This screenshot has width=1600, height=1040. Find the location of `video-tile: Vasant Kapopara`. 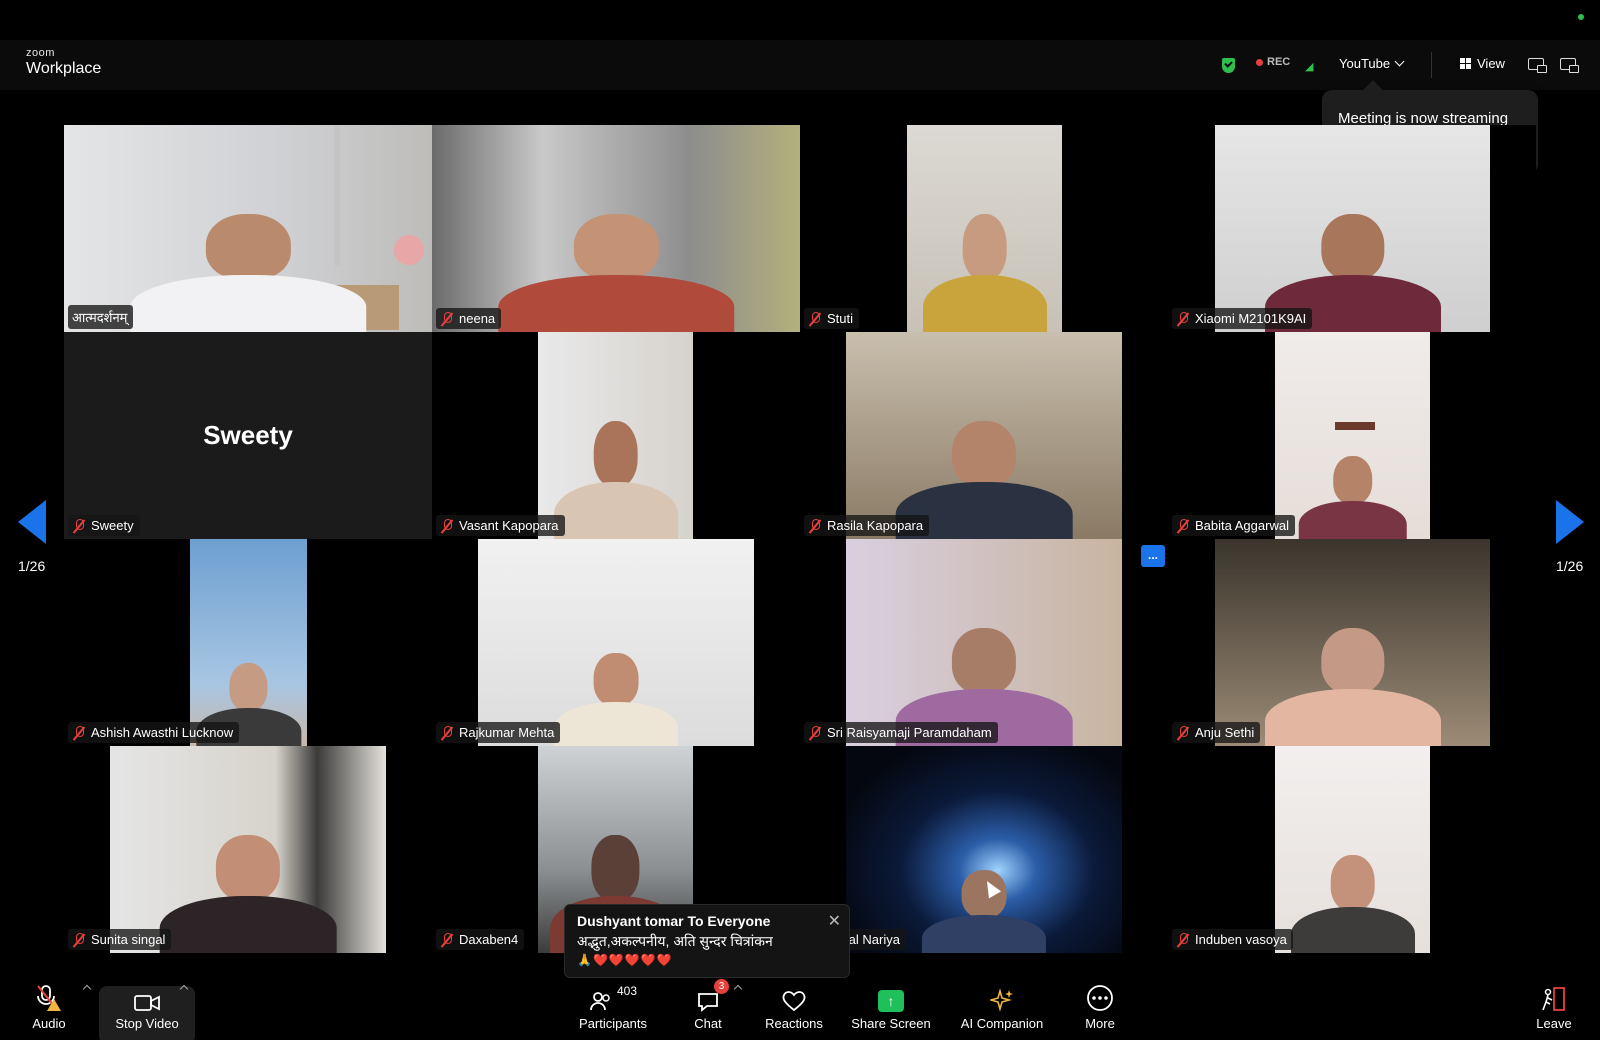

video-tile: Vasant Kapopara is located at coordinates (616, 435).